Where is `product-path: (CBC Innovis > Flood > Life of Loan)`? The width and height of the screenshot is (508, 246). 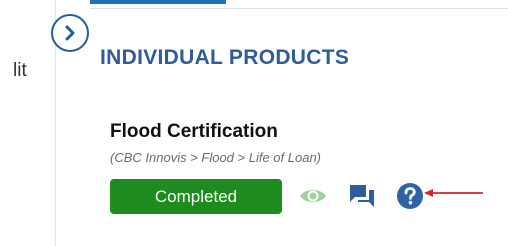
product-path: (CBC Innovis > Flood > Life of Loan) is located at coordinates (216, 157).